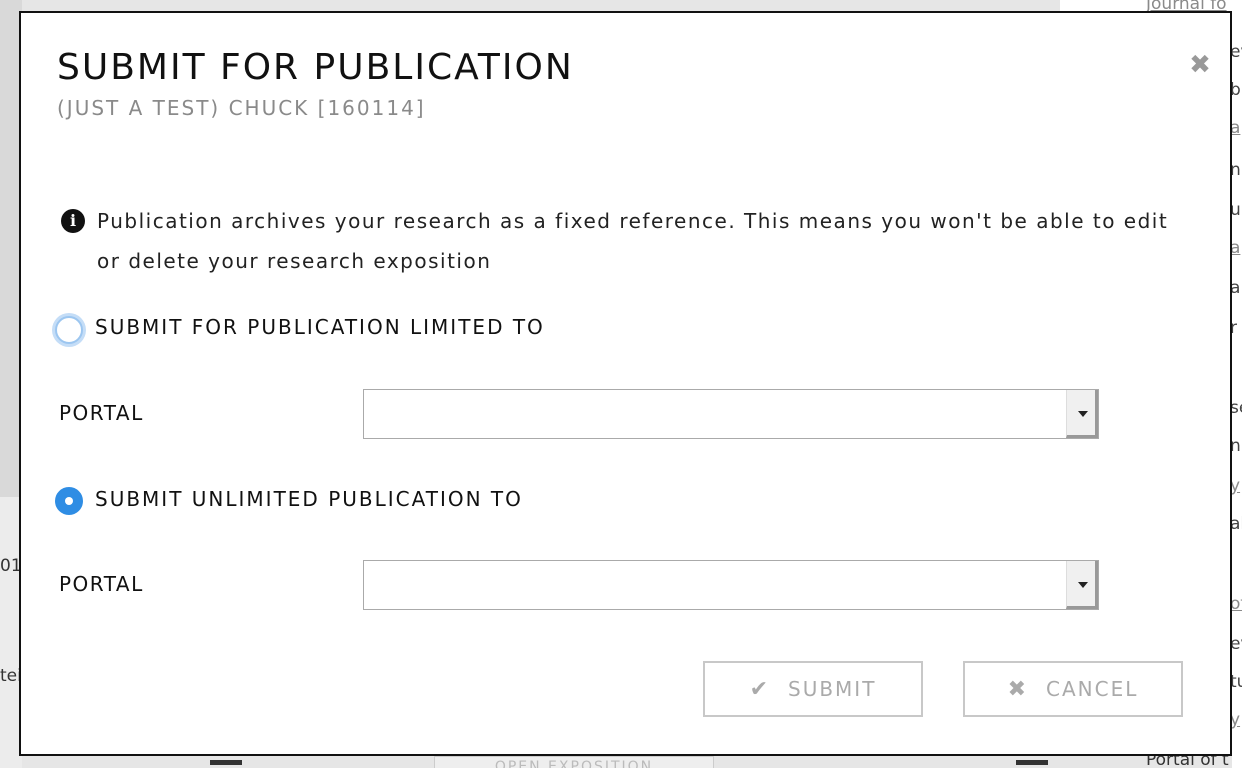 The height and width of the screenshot is (768, 1242). Describe the element at coordinates (309, 499) in the screenshot. I see `radio-label-unlimited-publication: SUBMIT UNLIMITED PUBLICATION TO` at that location.